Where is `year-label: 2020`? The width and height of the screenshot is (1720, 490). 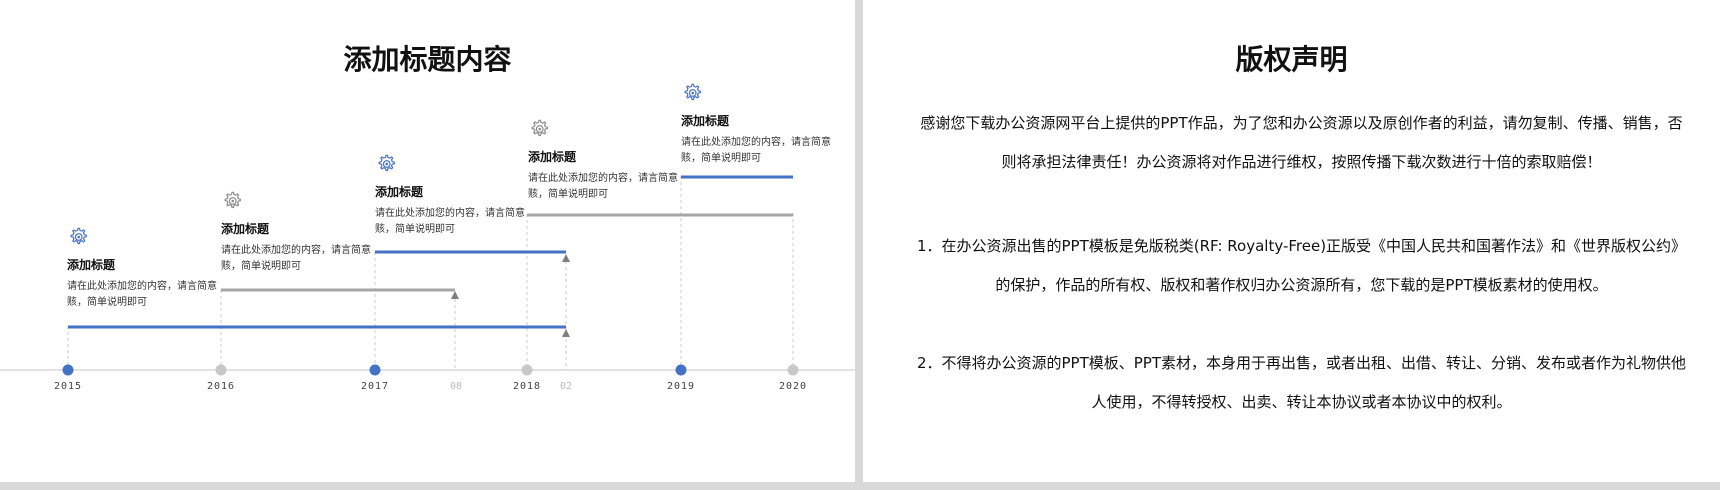
year-label: 2020 is located at coordinates (793, 386).